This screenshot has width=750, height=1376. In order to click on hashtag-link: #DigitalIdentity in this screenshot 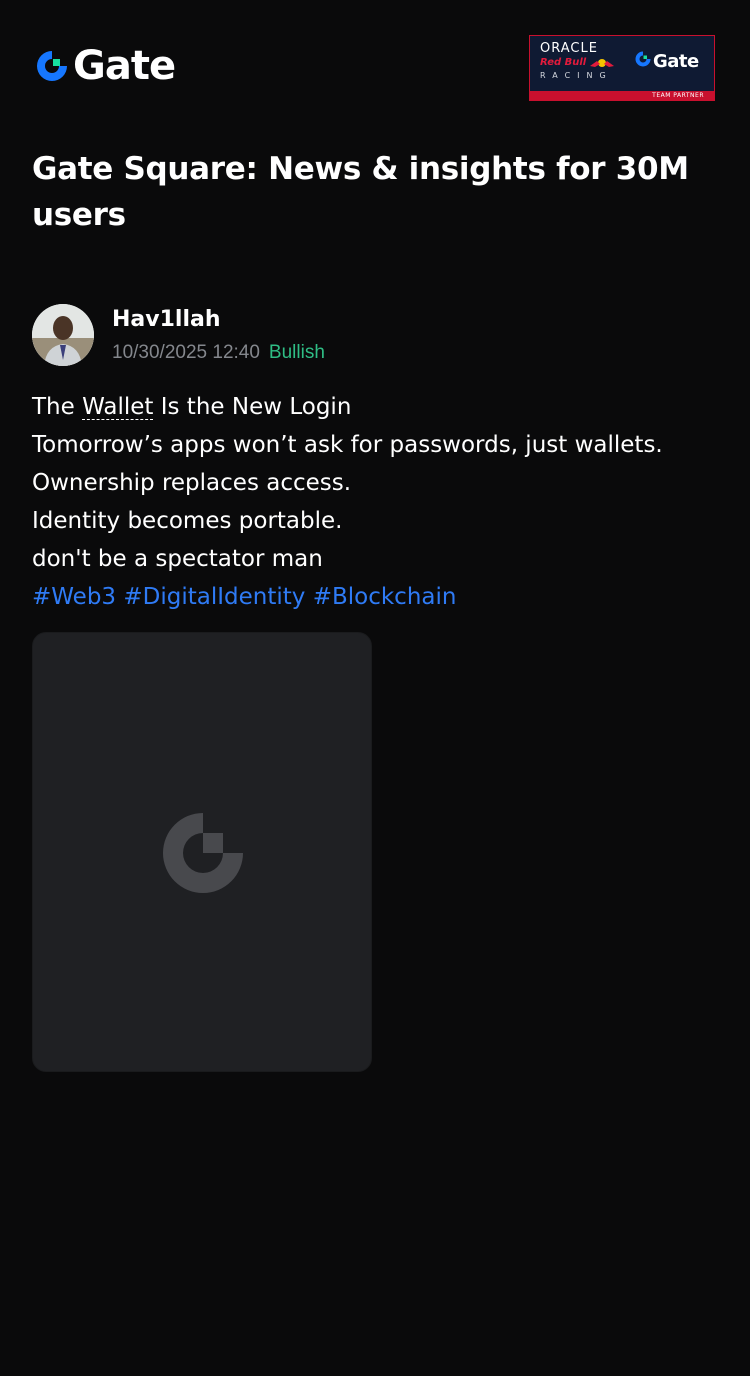, I will do `click(214, 597)`.